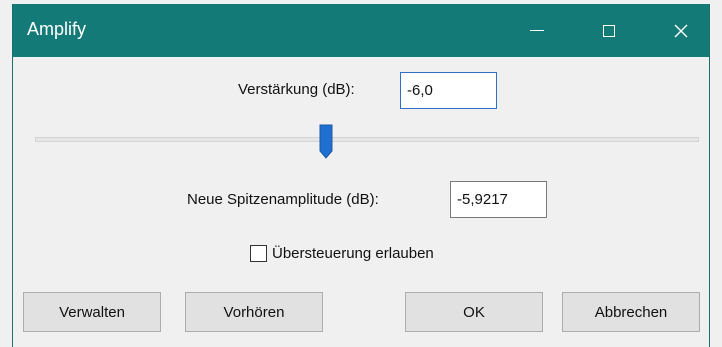  What do you see at coordinates (631, 312) in the screenshot?
I see `cancel-button: Abbrechen` at bounding box center [631, 312].